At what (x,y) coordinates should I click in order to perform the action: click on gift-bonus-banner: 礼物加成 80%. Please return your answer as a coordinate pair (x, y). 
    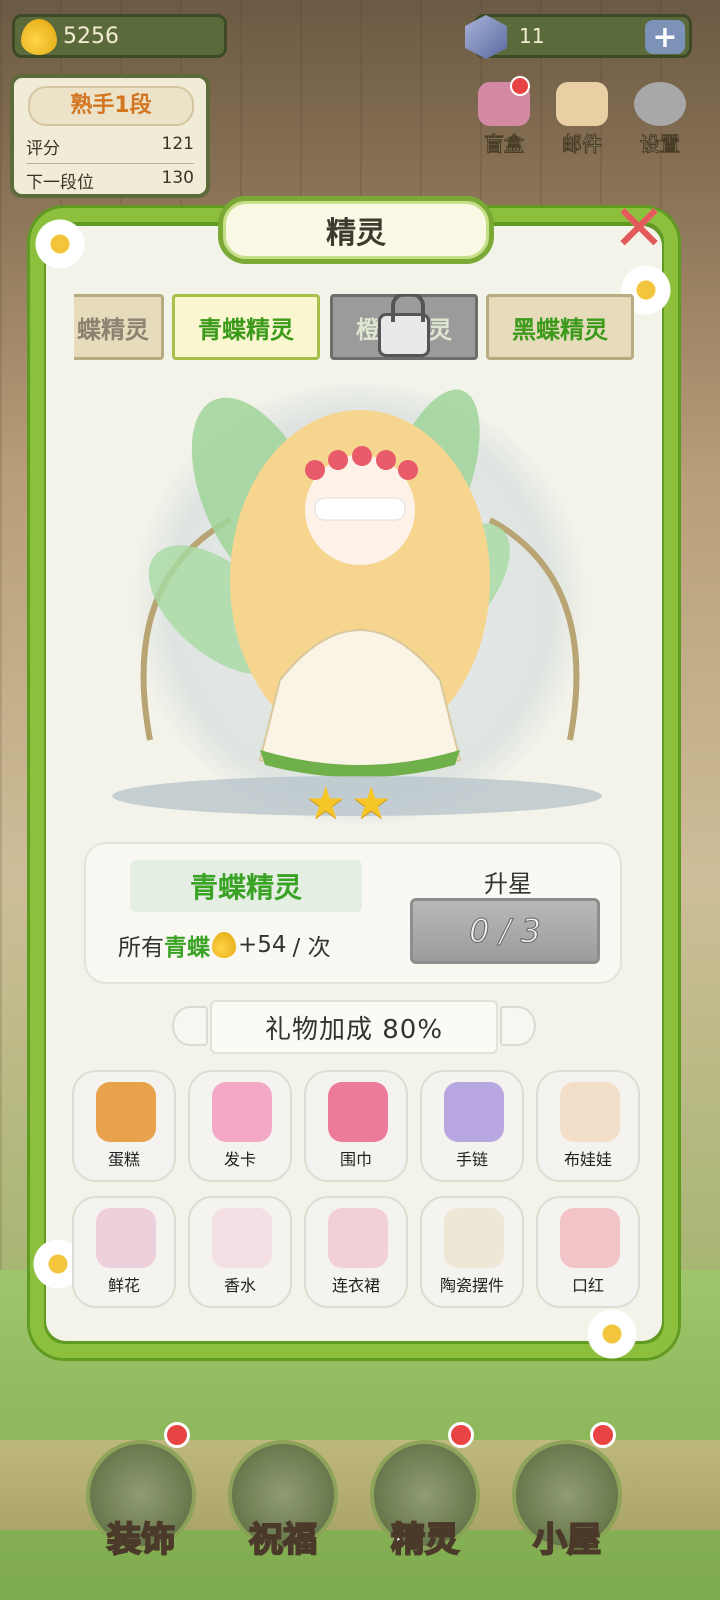
    Looking at the image, I should click on (354, 1027).